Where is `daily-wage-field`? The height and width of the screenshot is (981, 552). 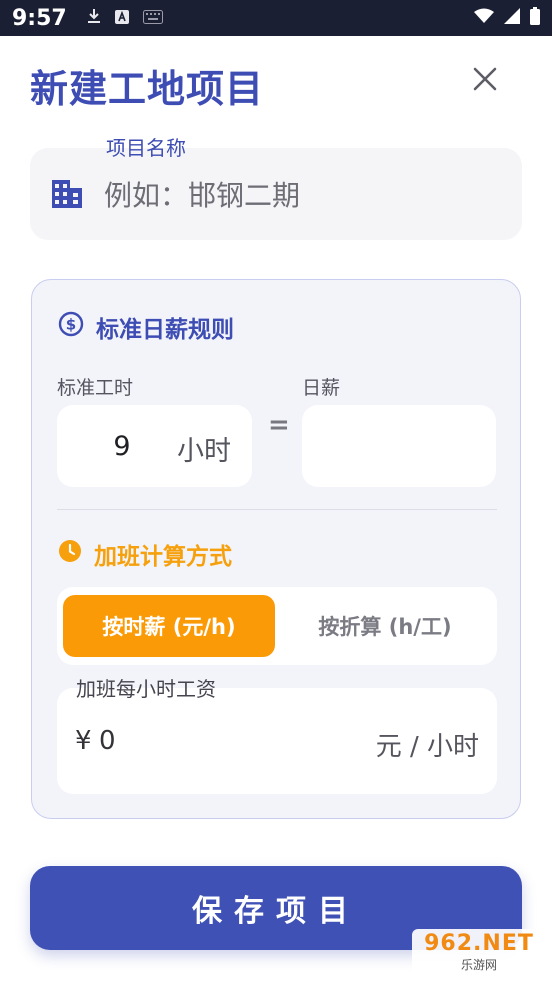
daily-wage-field is located at coordinates (399, 446).